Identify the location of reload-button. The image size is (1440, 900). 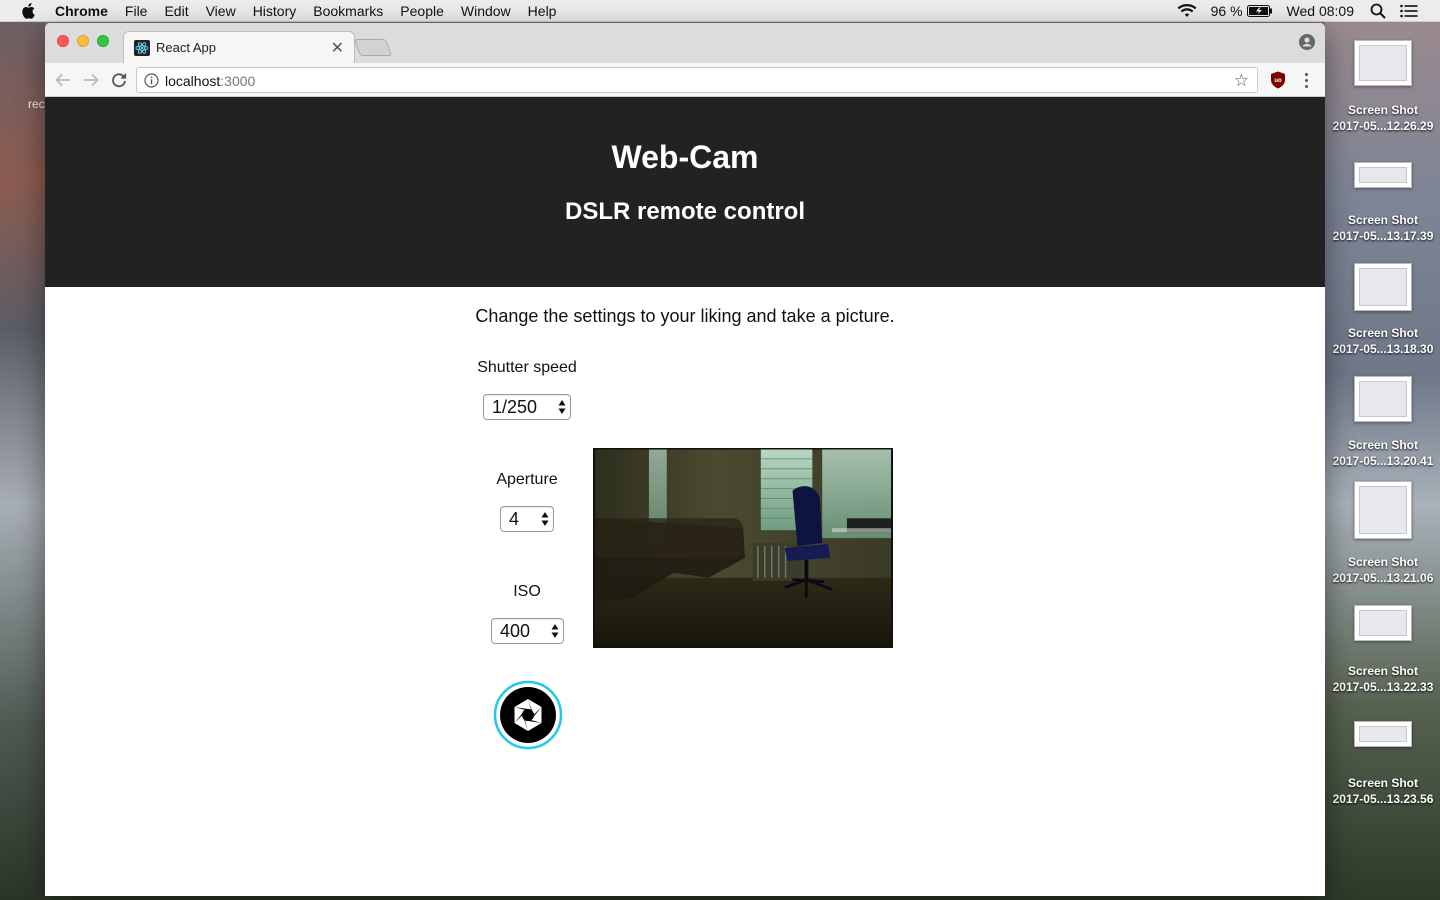
(119, 80).